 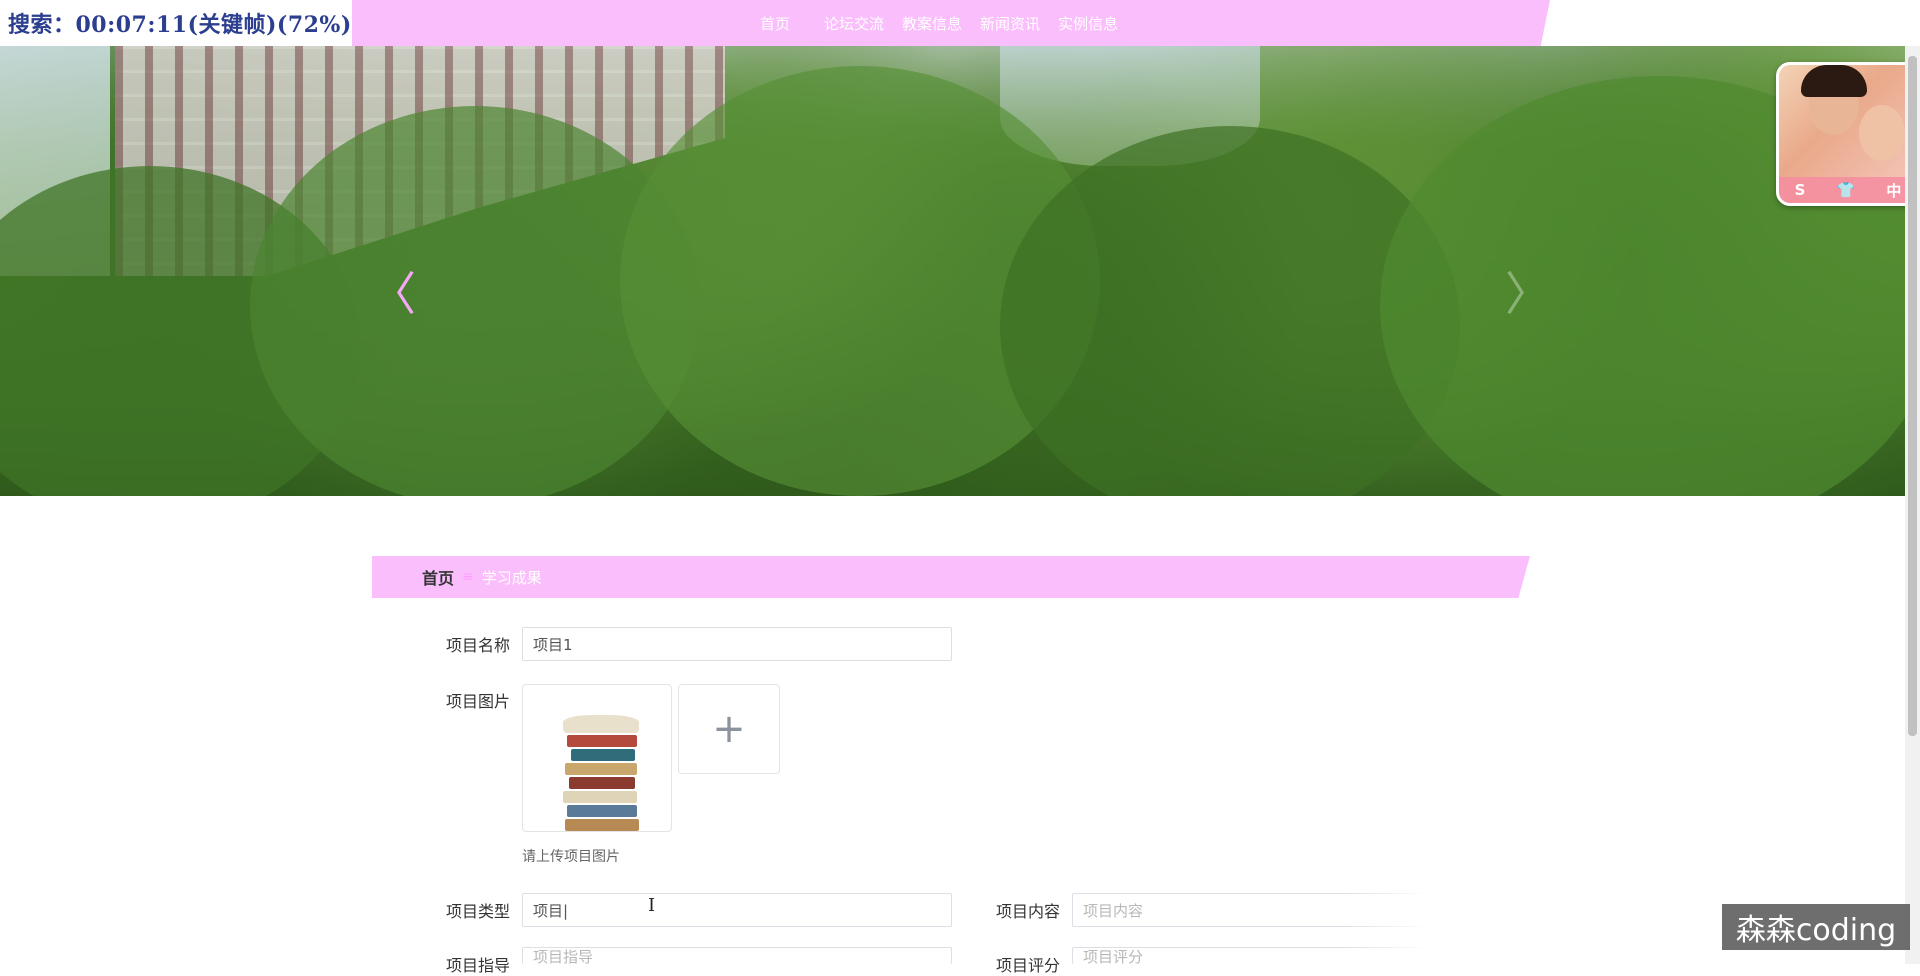 What do you see at coordinates (1027, 911) in the screenshot?
I see `project-content-label: 项目内容` at bounding box center [1027, 911].